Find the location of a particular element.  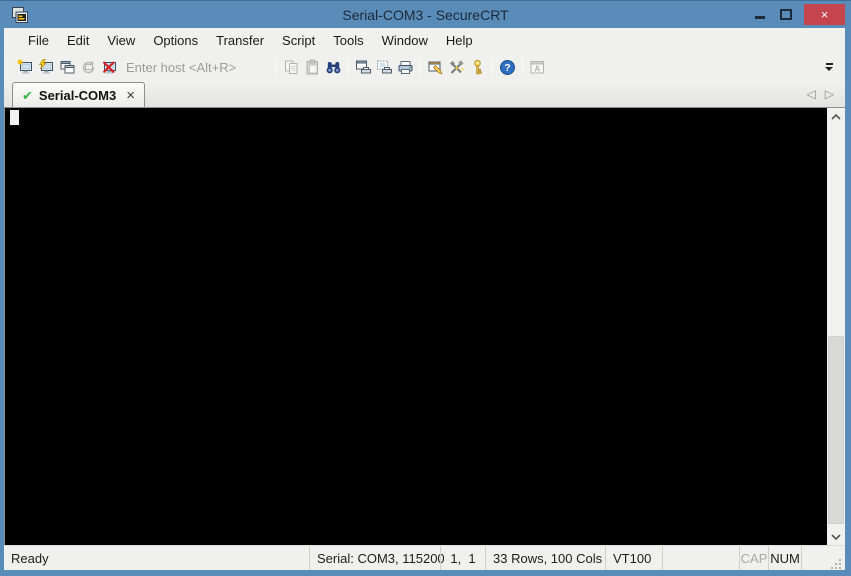

window-title: Serial-COM3 - SecureCRT is located at coordinates (425, 14).